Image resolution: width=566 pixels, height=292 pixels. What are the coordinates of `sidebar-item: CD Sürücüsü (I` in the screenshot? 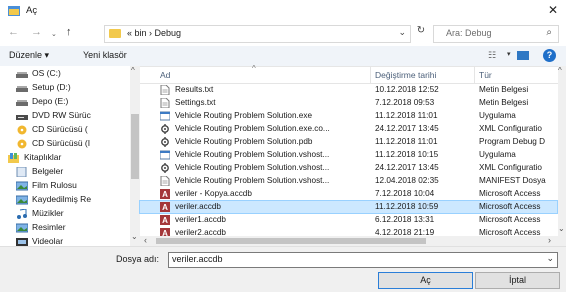 It's located at (65, 144).